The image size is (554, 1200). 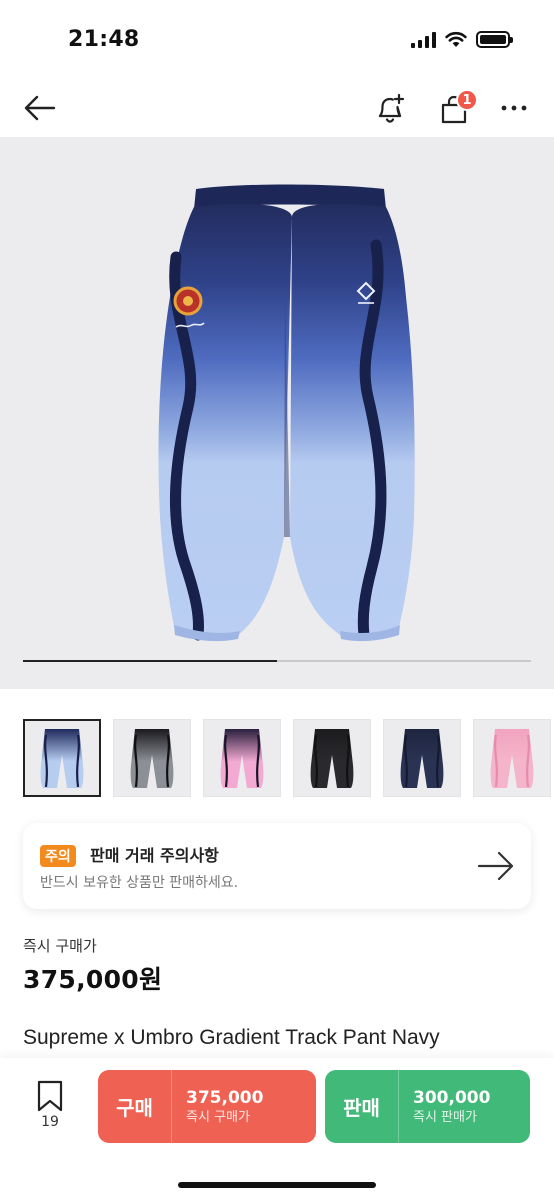 What do you see at coordinates (277, 108) in the screenshot?
I see `top-nav: 1` at bounding box center [277, 108].